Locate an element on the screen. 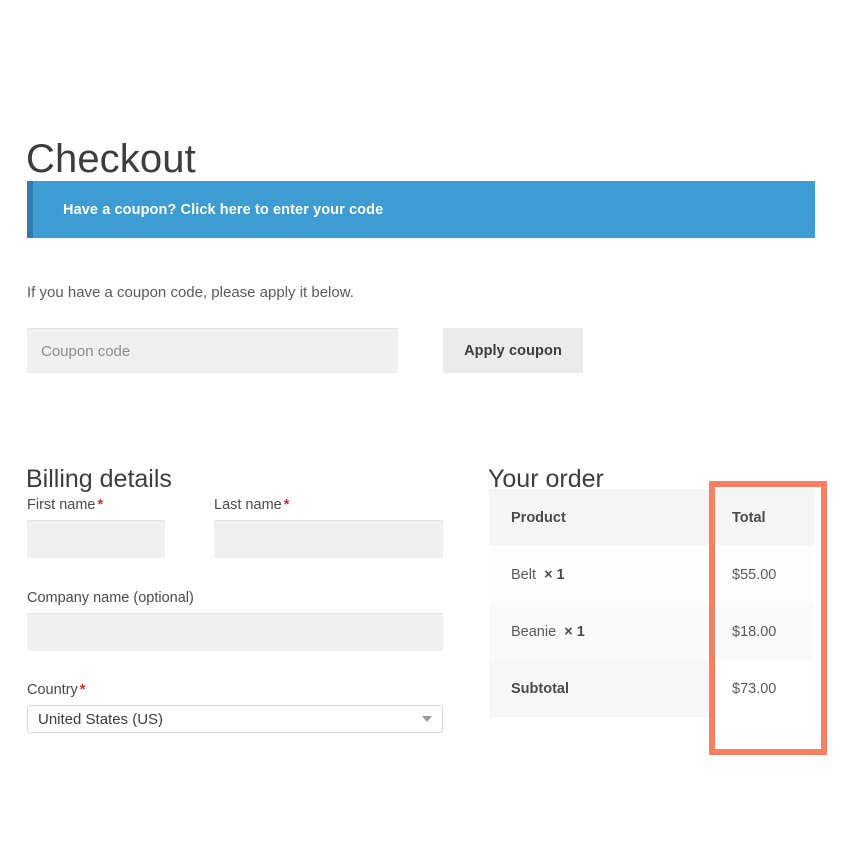 The width and height of the screenshot is (850, 850). order-item-total: $18.00 is located at coordinates (762, 631).